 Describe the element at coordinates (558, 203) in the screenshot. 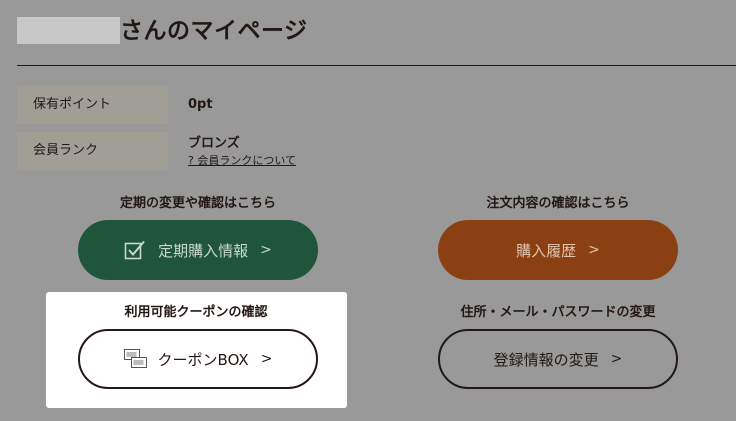

I see `orders-heading: 注文内容の確認はこちら` at that location.